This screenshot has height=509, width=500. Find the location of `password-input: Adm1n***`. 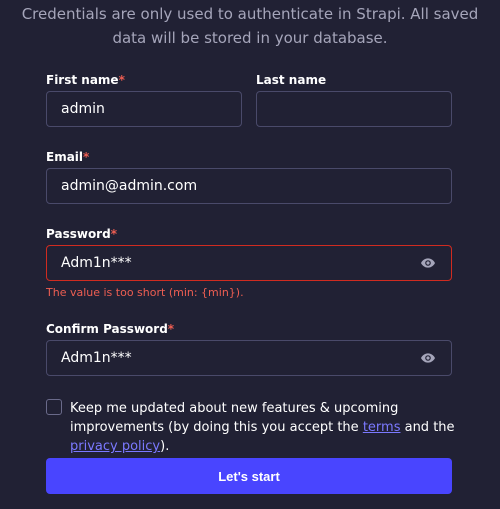

password-input: Adm1n*** is located at coordinates (249, 263).